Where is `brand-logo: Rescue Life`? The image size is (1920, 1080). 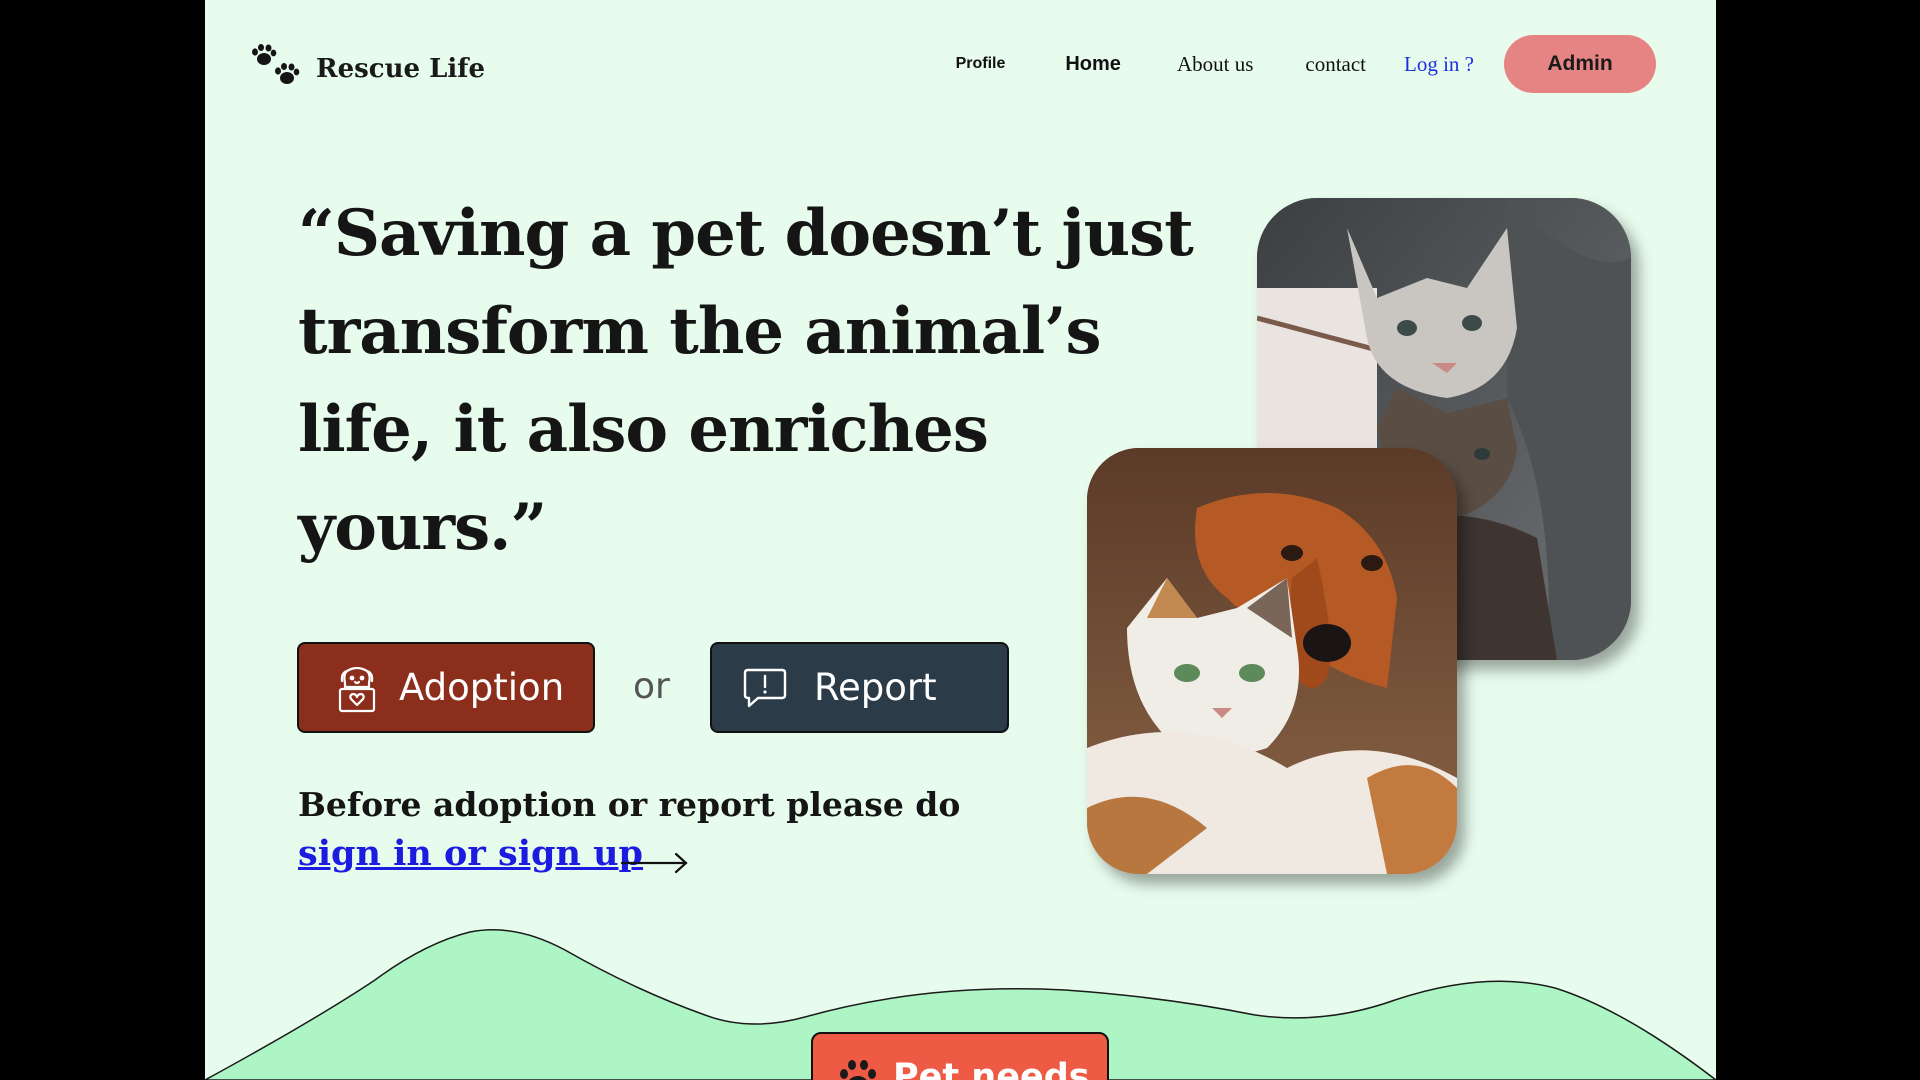
brand-logo: Rescue Life is located at coordinates (367, 68).